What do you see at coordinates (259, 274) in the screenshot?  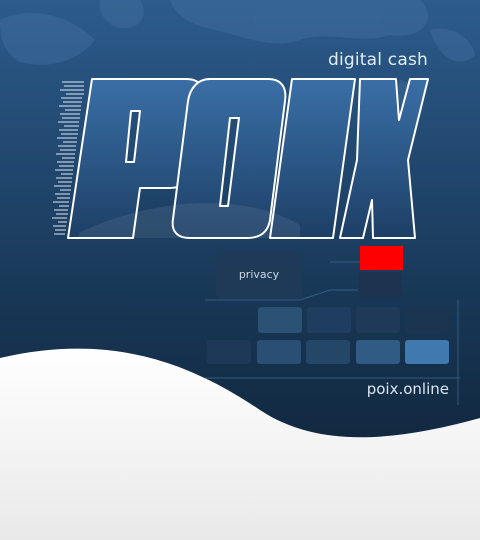 I see `privacy-label: privacy` at bounding box center [259, 274].